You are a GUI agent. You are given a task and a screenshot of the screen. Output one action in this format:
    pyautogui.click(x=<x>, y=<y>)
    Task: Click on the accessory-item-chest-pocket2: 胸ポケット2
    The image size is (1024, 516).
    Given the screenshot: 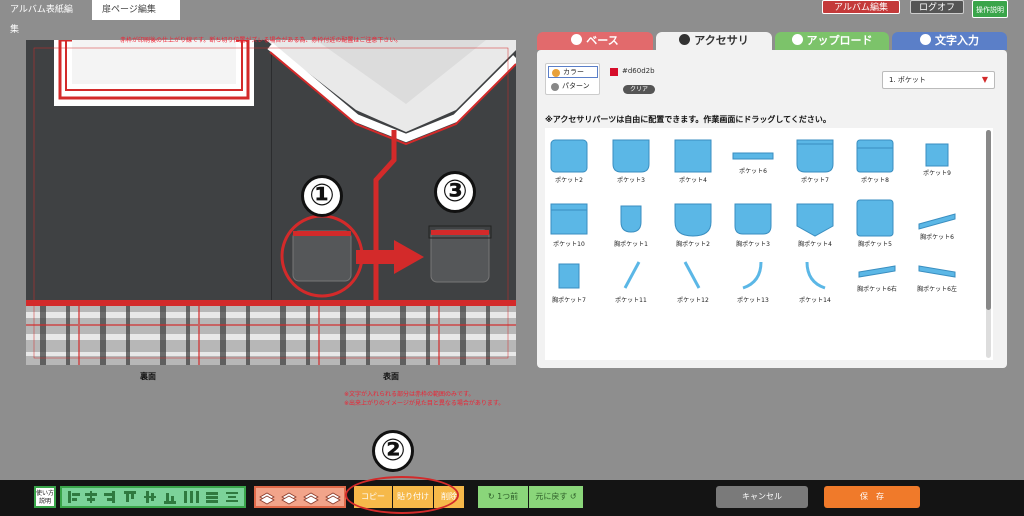 What is the action you would take?
    pyautogui.click(x=693, y=225)
    